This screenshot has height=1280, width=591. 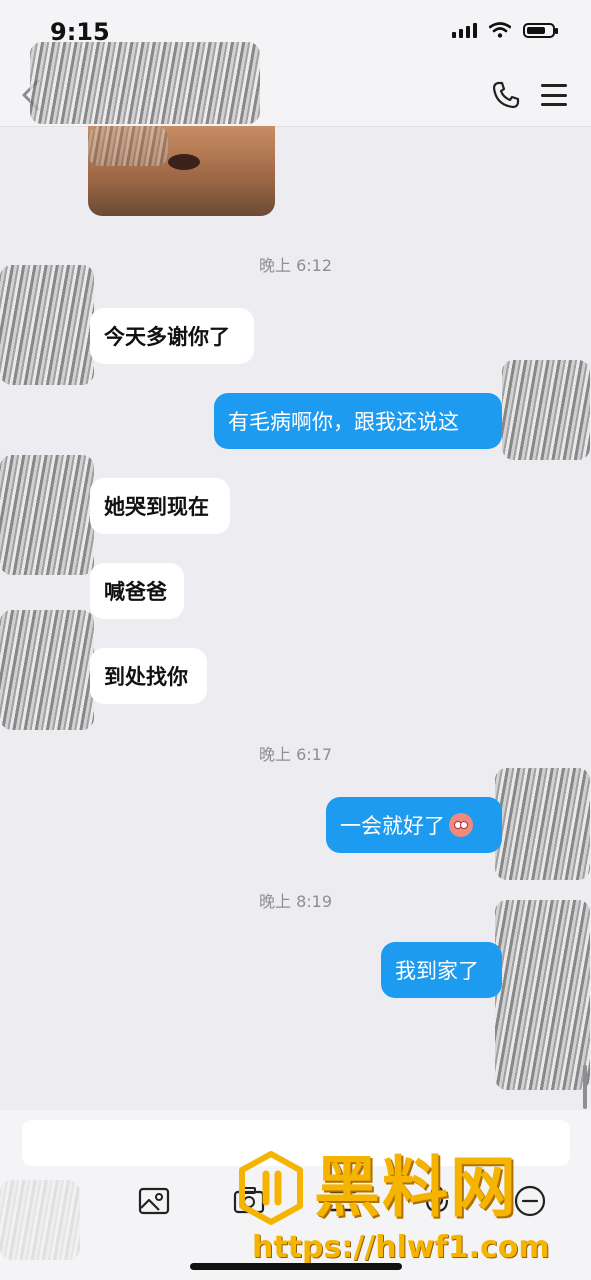 What do you see at coordinates (585, 1087) in the screenshot?
I see `scrollbar` at bounding box center [585, 1087].